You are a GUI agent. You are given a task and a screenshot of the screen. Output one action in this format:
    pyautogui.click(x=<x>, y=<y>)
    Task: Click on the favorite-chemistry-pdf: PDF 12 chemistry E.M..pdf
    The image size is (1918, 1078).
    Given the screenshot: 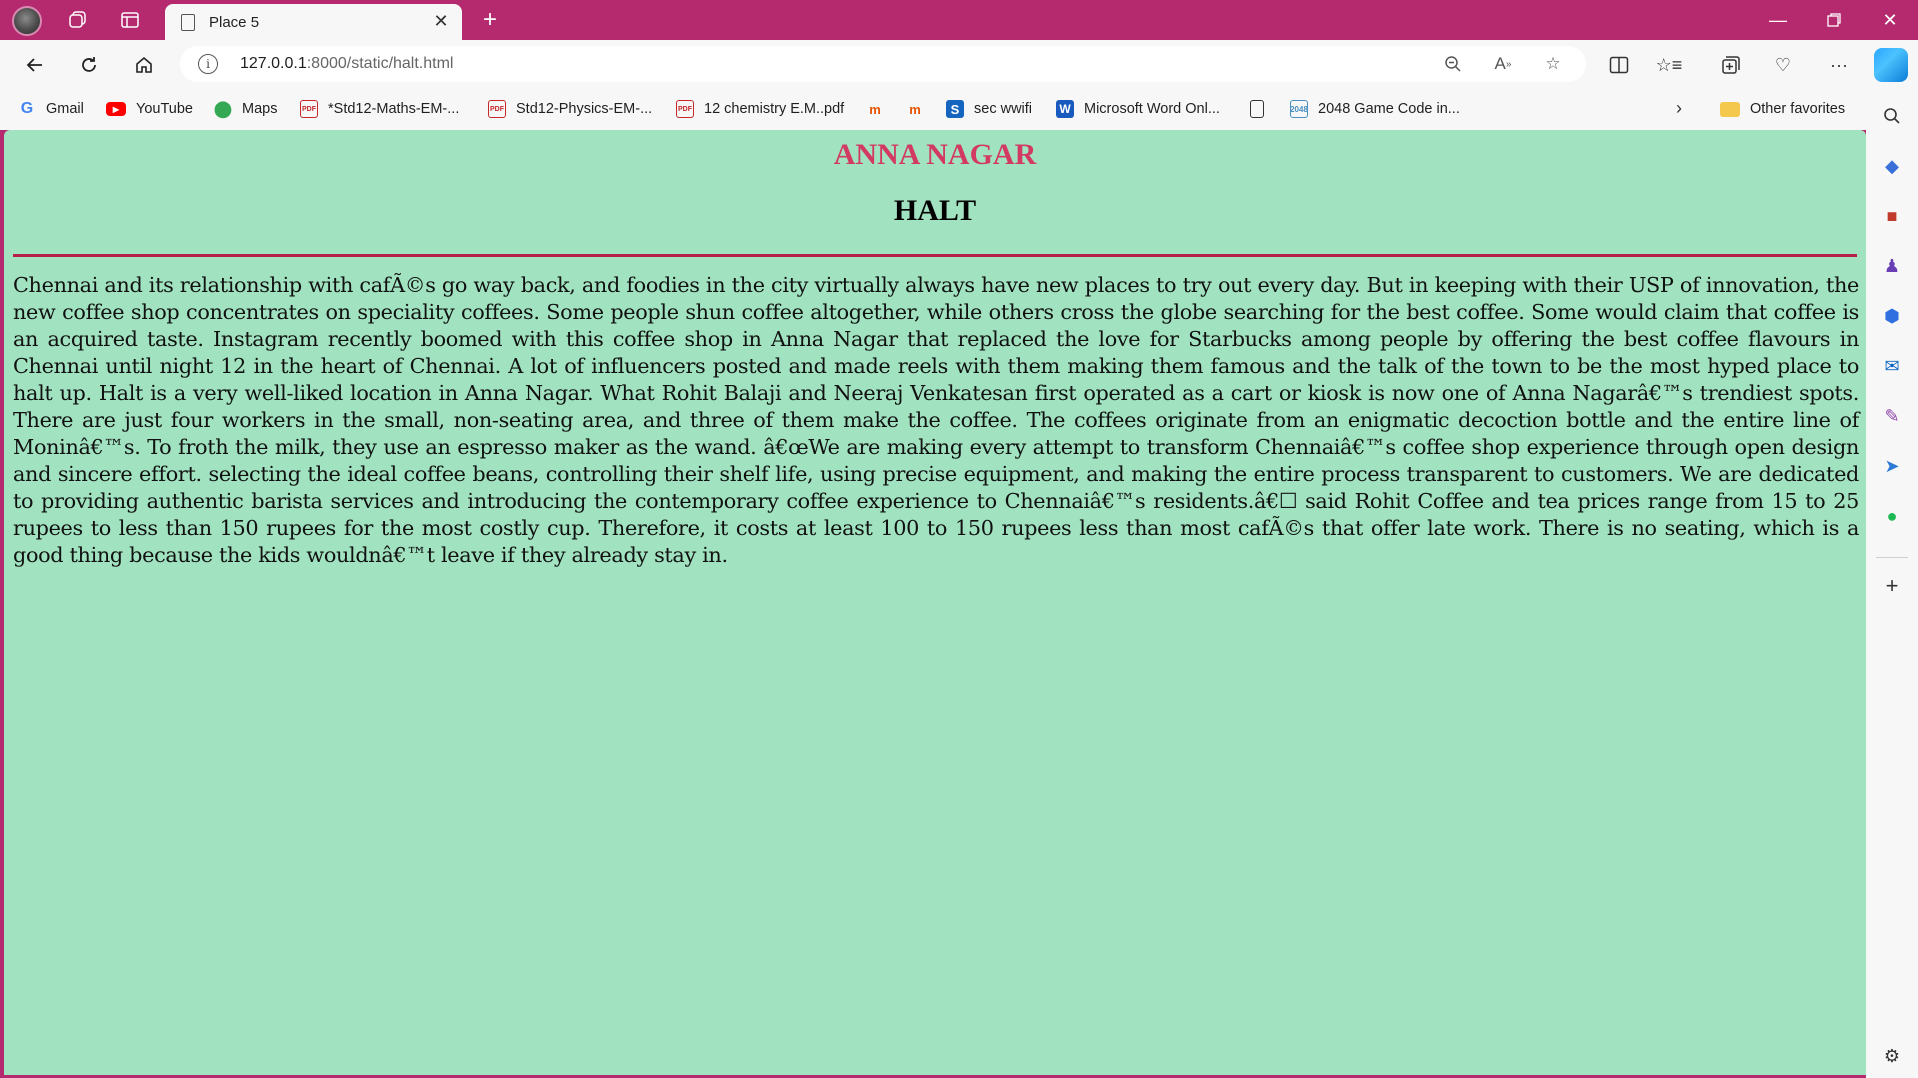 What is the action you would take?
    pyautogui.click(x=760, y=109)
    